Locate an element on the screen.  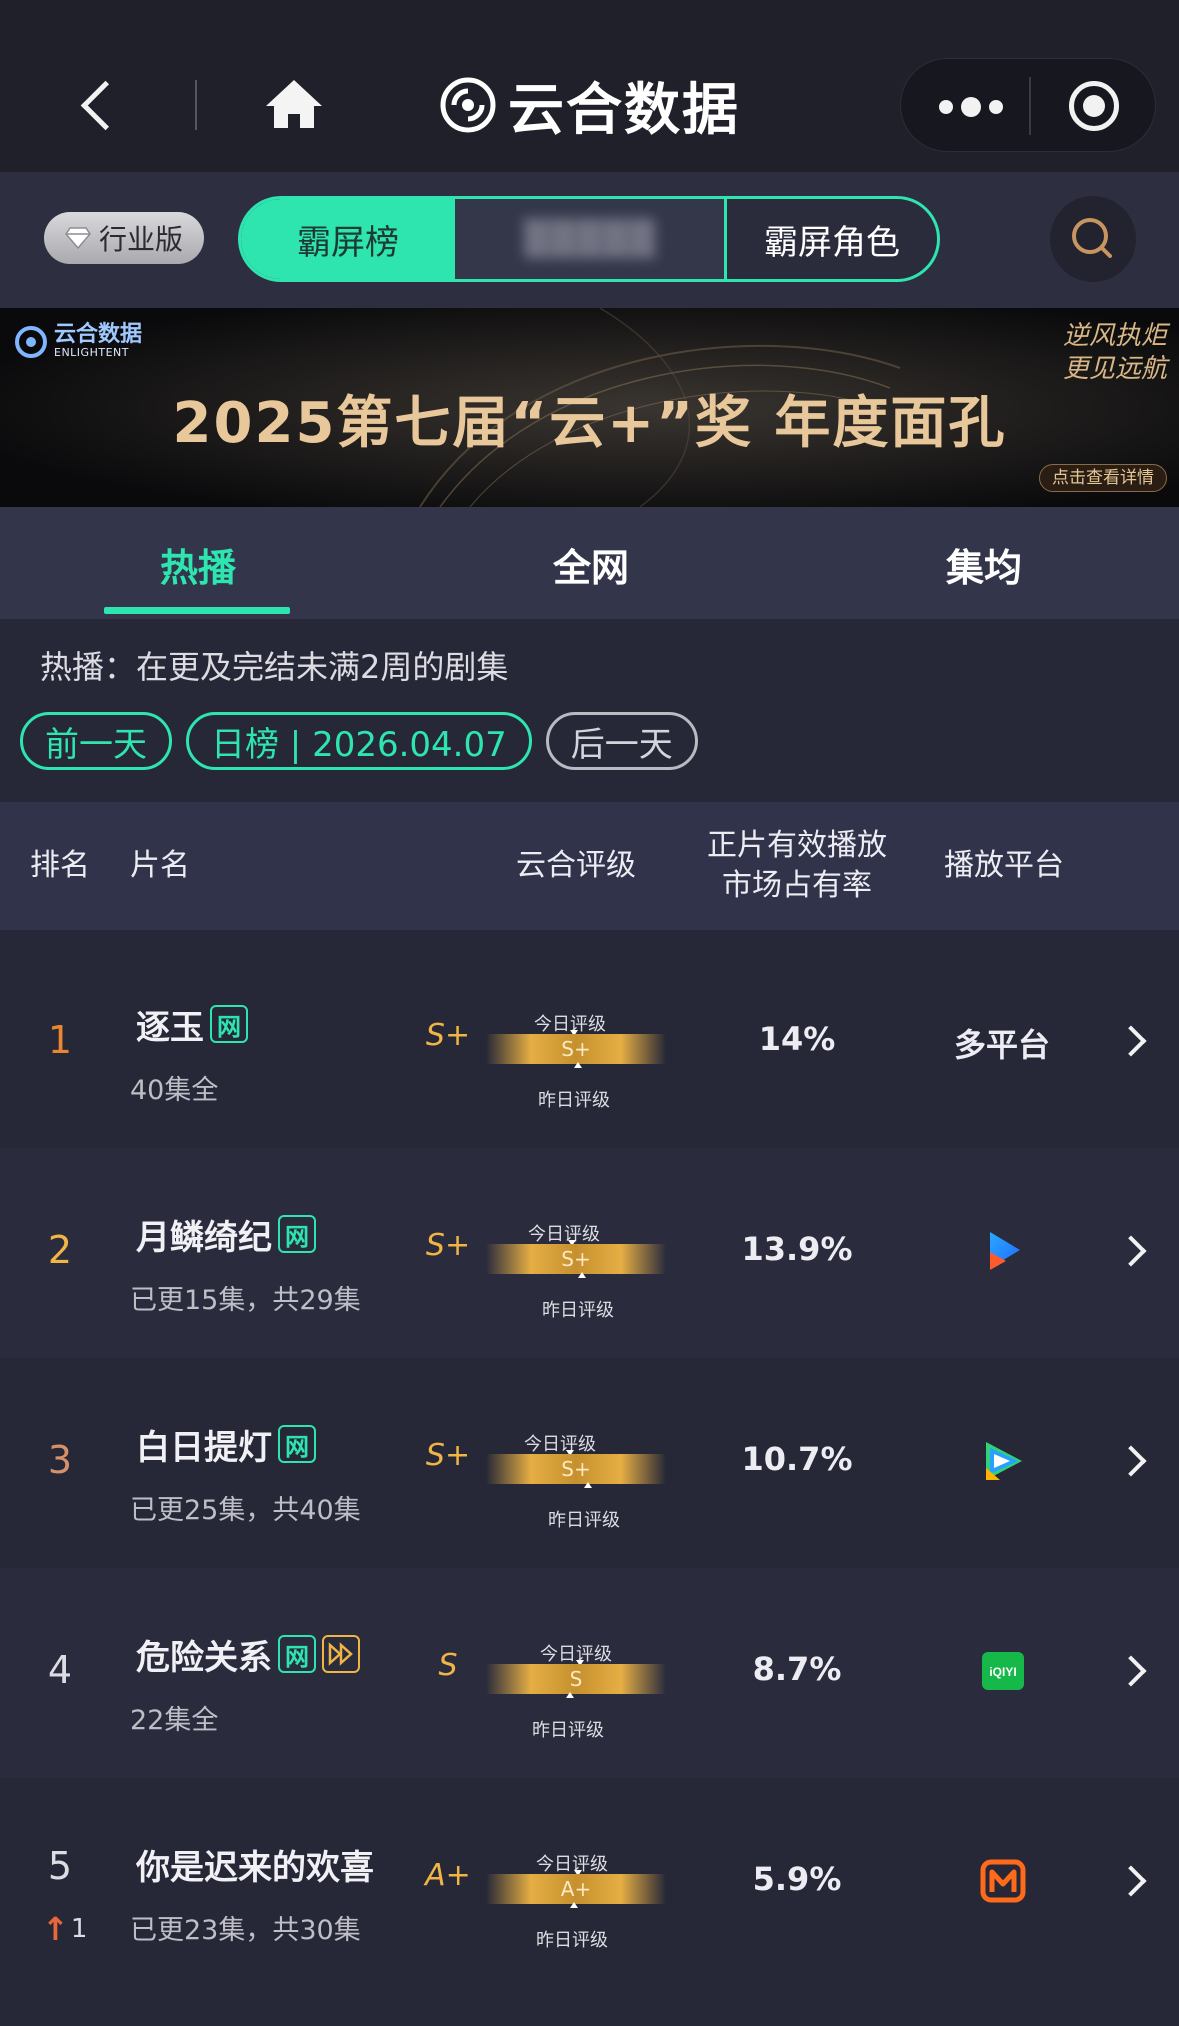
filter-bar: 行业版 霸屏榜 ▒▒▒▒▒ 霸屏角色 is located at coordinates (589, 240).